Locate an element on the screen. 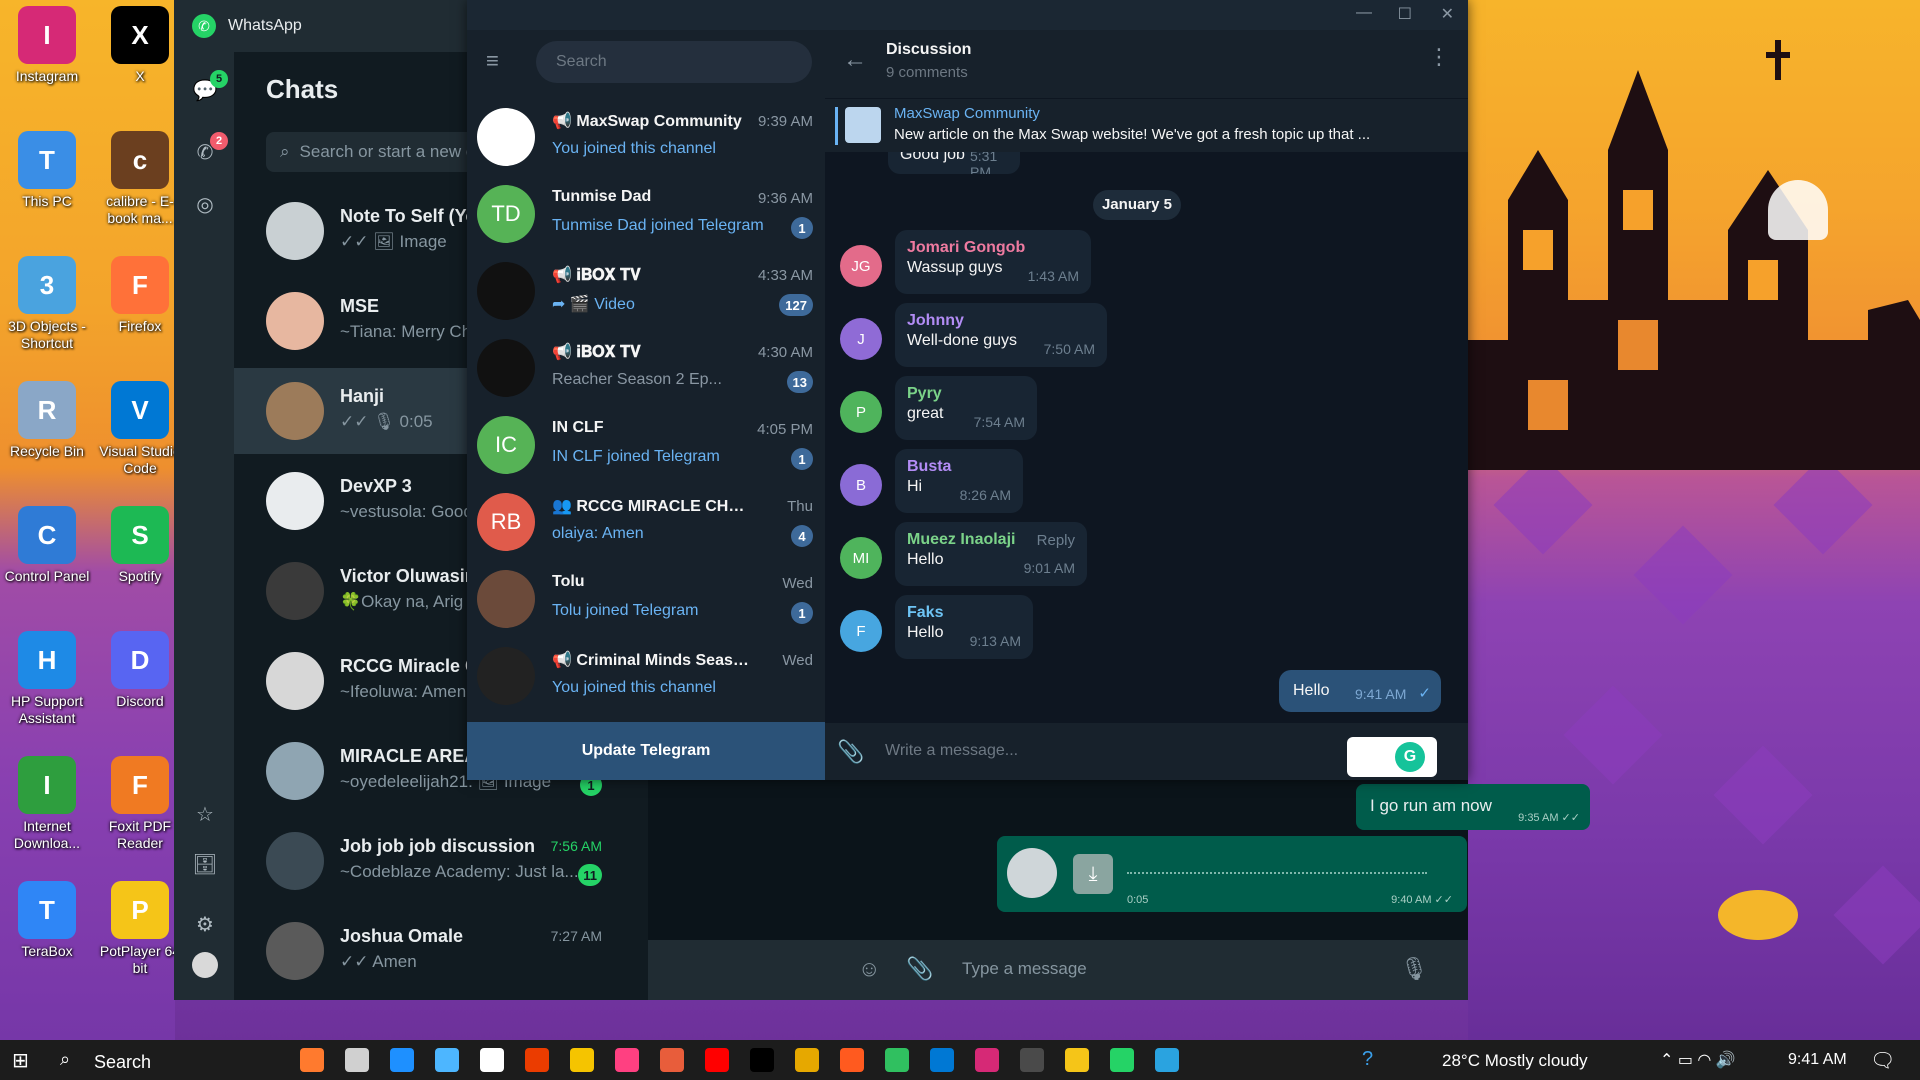 The height and width of the screenshot is (1080, 1920). status-nav-icon: ◎ is located at coordinates (205, 205).